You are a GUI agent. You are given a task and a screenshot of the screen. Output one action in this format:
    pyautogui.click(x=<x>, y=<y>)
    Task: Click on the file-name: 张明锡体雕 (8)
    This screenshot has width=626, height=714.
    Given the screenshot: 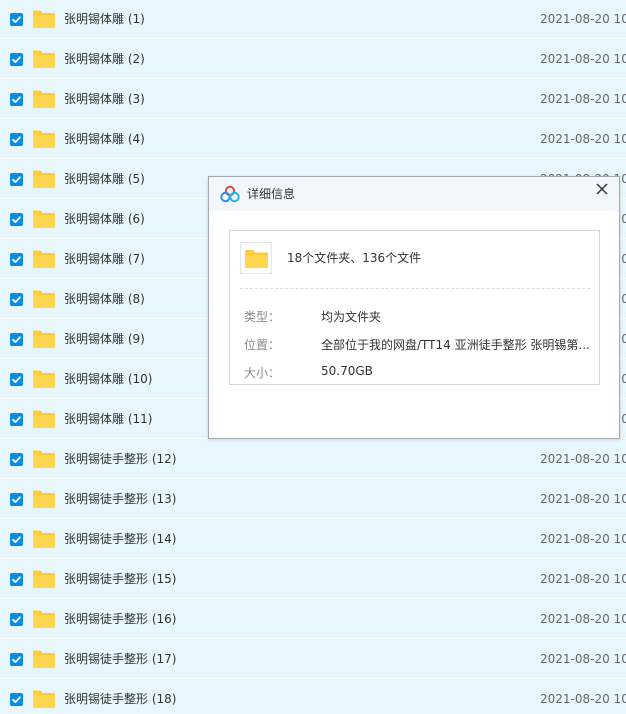 What is the action you would take?
    pyautogui.click(x=104, y=299)
    